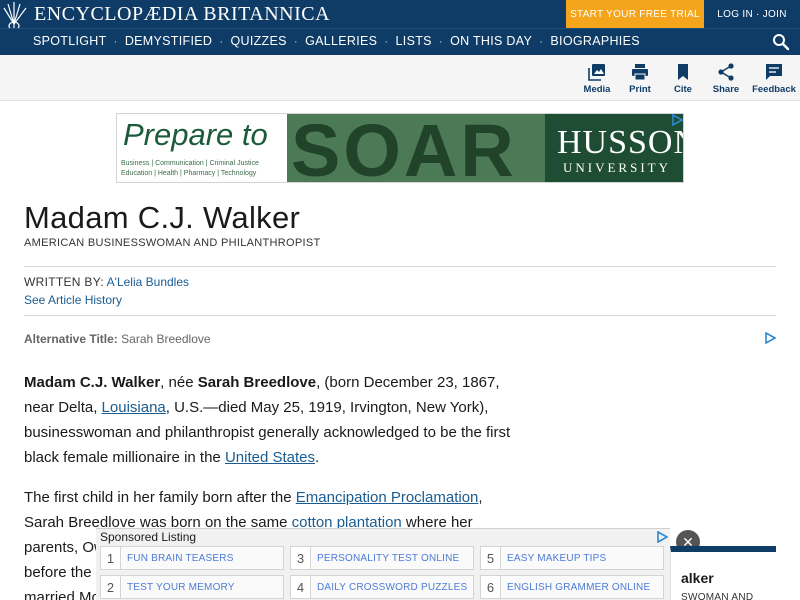 Image resolution: width=800 pixels, height=600 pixels. What do you see at coordinates (111, 587) in the screenshot?
I see `sponsored-item-number: 2` at bounding box center [111, 587].